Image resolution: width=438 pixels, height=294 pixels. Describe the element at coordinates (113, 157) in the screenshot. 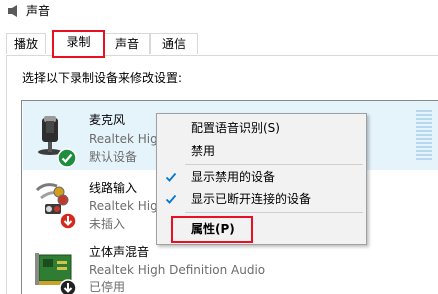

I see `device-status: 默认设备` at that location.